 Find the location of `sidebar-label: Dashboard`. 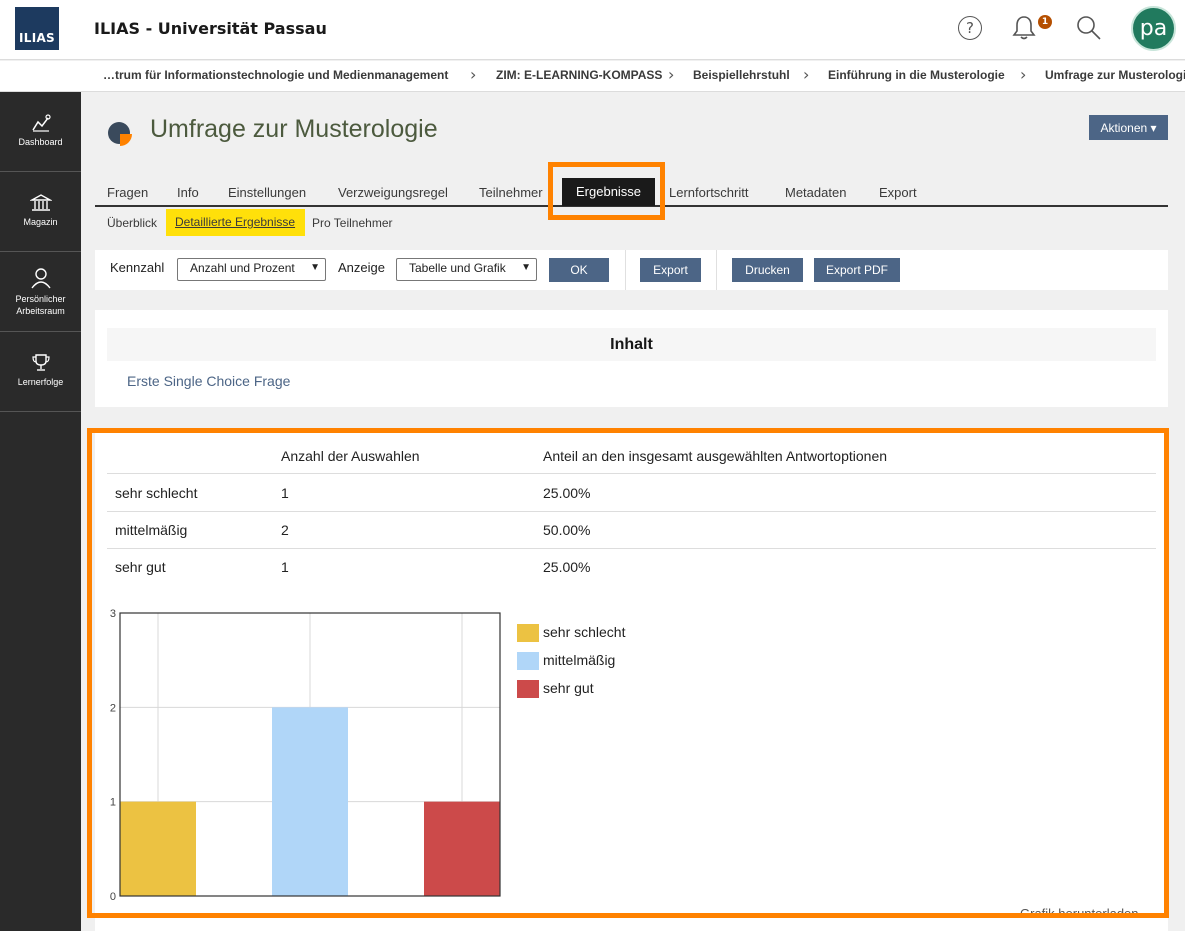

sidebar-label: Dashboard is located at coordinates (40, 142).